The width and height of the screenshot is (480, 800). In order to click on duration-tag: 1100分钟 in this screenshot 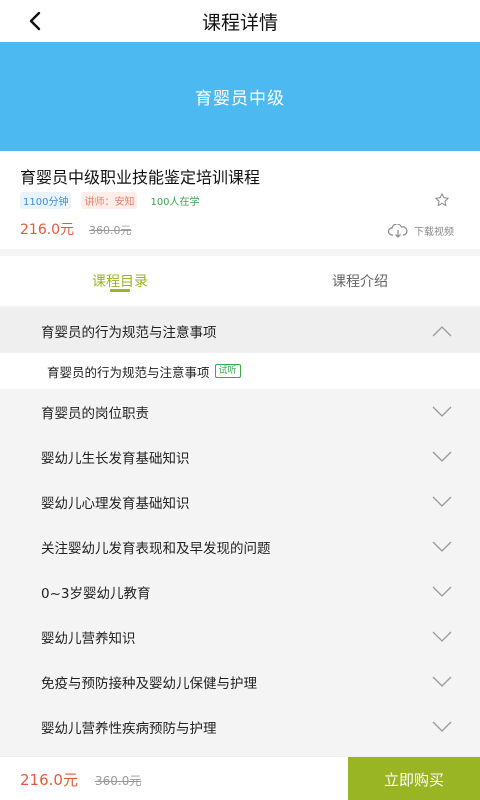, I will do `click(46, 200)`.